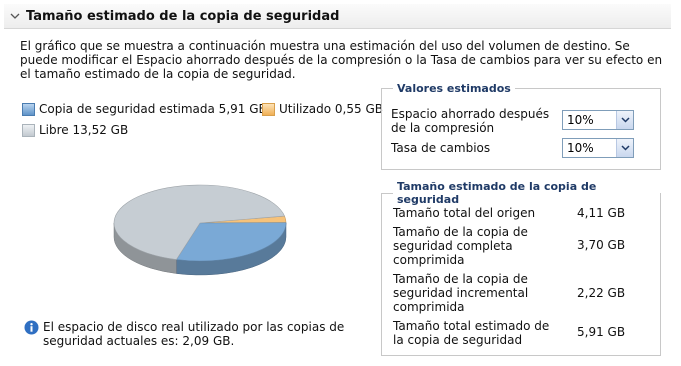 This screenshot has height=366, width=681. I want to click on legend-item-free: Libre 13,52 GB, so click(75, 130).